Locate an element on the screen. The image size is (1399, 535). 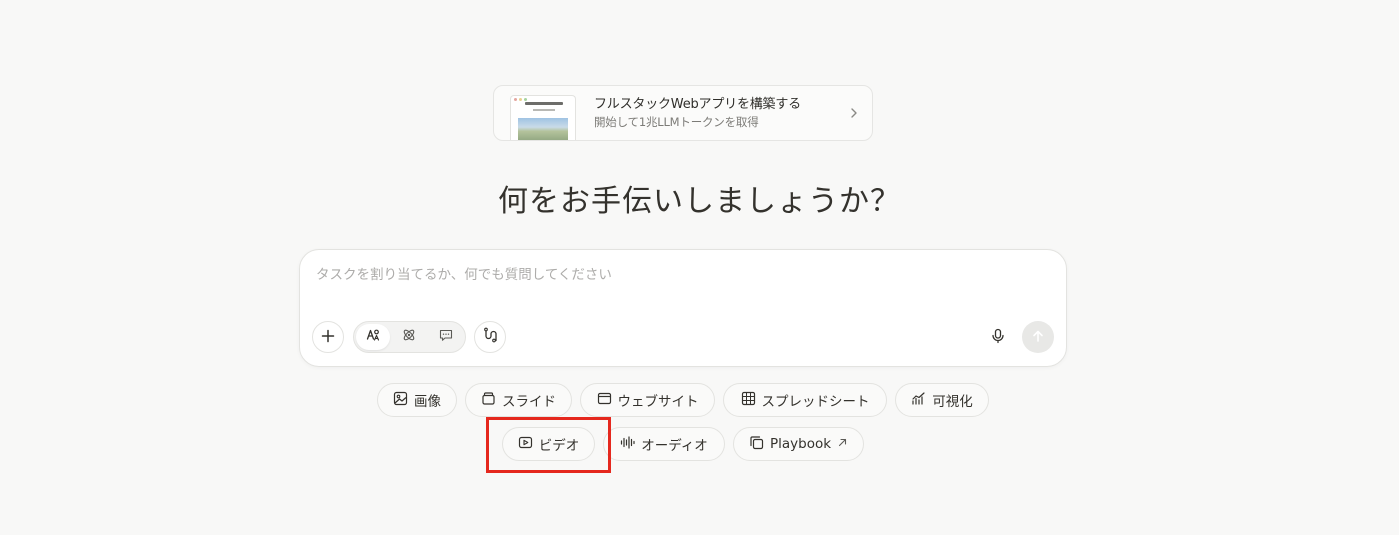
chip-image-label: 画像 is located at coordinates (427, 402).